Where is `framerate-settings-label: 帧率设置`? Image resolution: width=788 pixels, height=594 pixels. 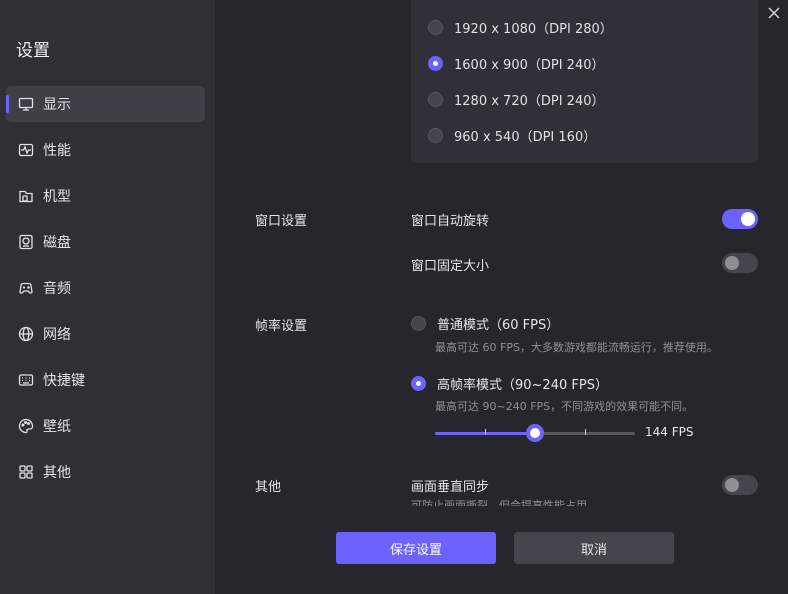
framerate-settings-label: 帧率设置 is located at coordinates (281, 326).